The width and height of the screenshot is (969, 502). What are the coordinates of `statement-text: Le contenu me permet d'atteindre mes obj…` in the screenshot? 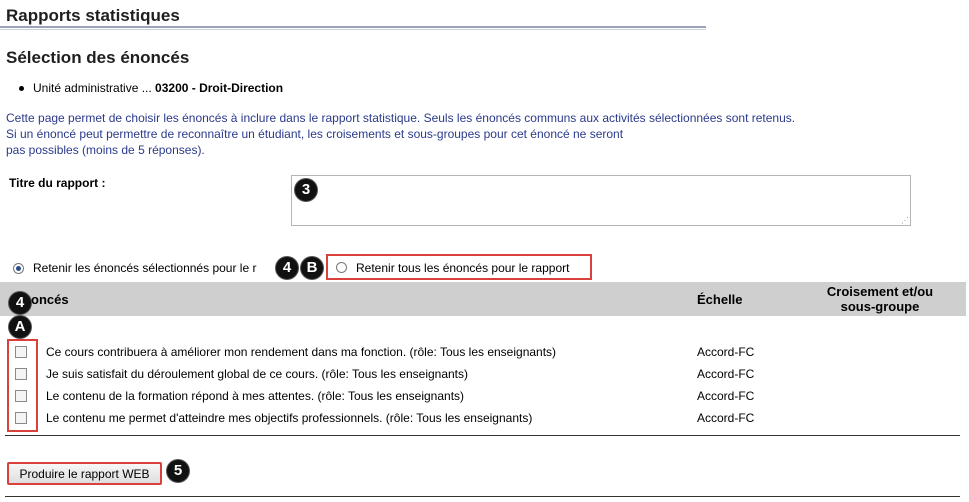 It's located at (289, 418).